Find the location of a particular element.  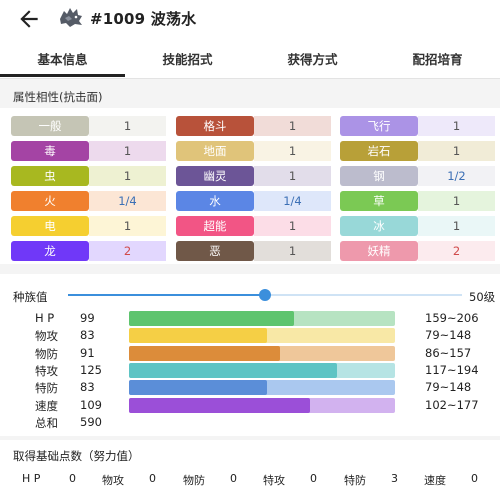

type-cell: 钢 1/2 is located at coordinates (417, 176).